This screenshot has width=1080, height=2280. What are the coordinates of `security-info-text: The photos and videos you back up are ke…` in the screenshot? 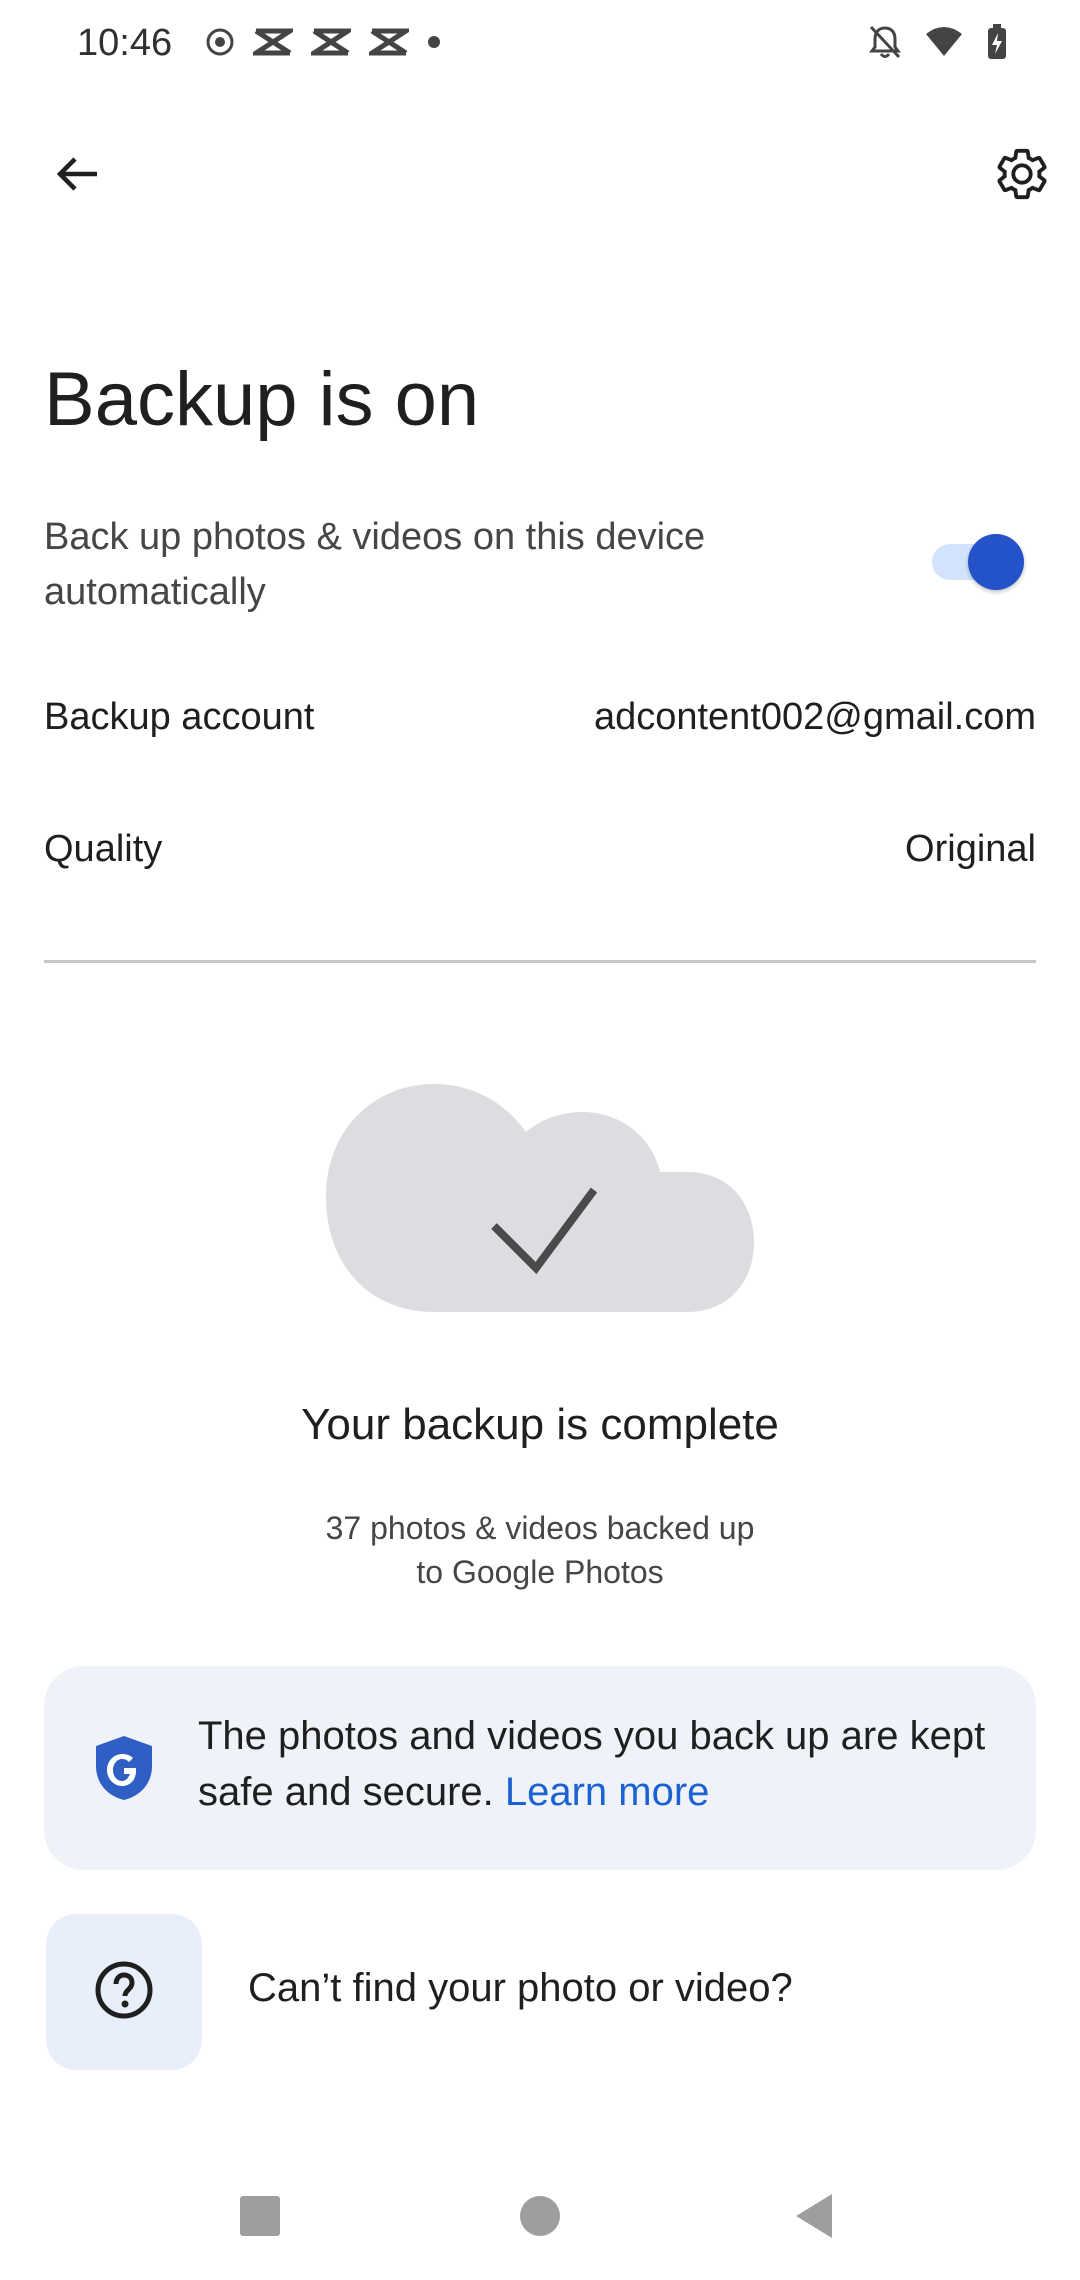 It's located at (598, 1764).